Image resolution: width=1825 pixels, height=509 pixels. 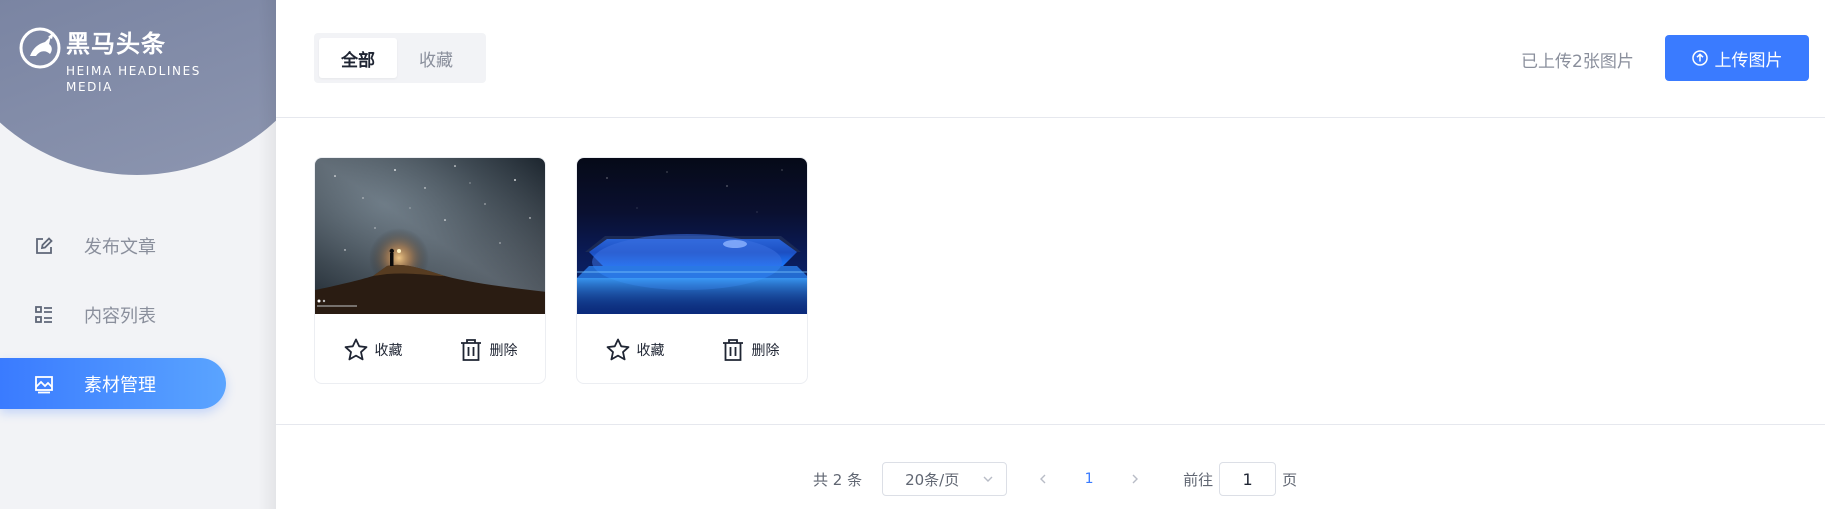 I want to click on next-page-button, so click(x=1135, y=479).